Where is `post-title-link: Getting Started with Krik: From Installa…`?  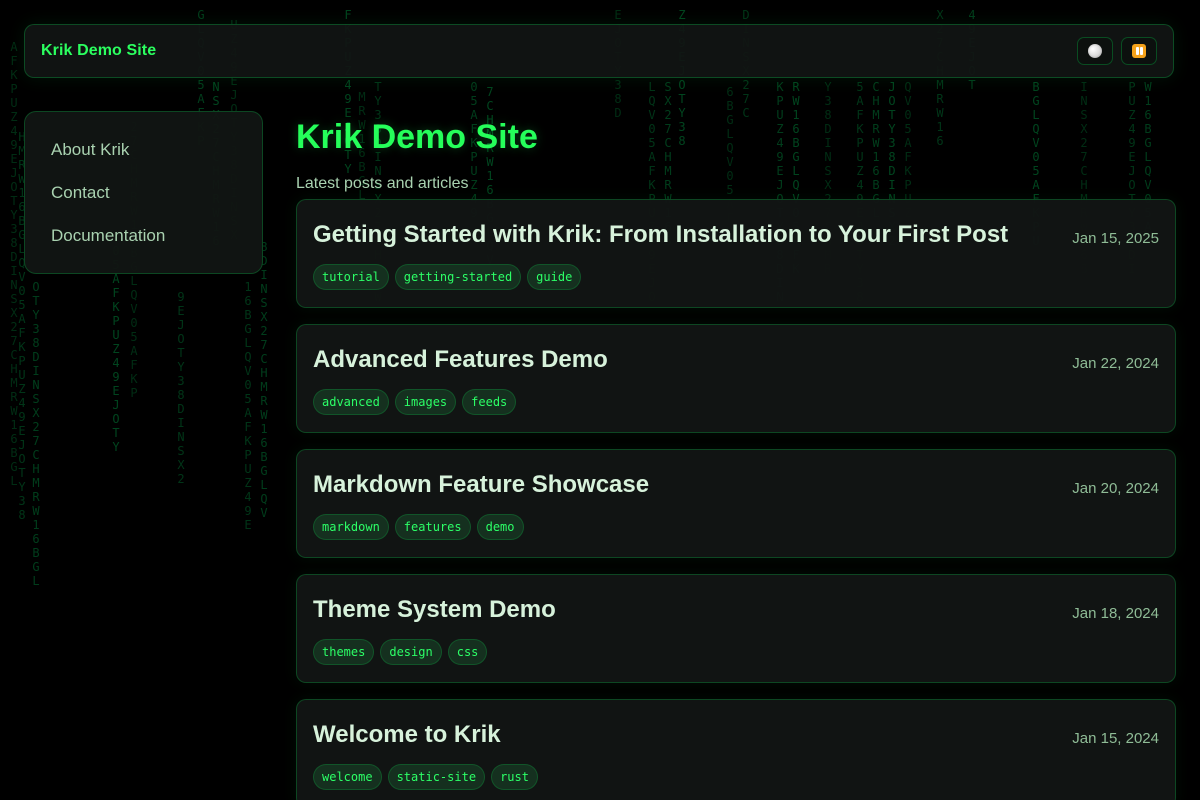 post-title-link: Getting Started with Krik: From Installa… is located at coordinates (673, 235).